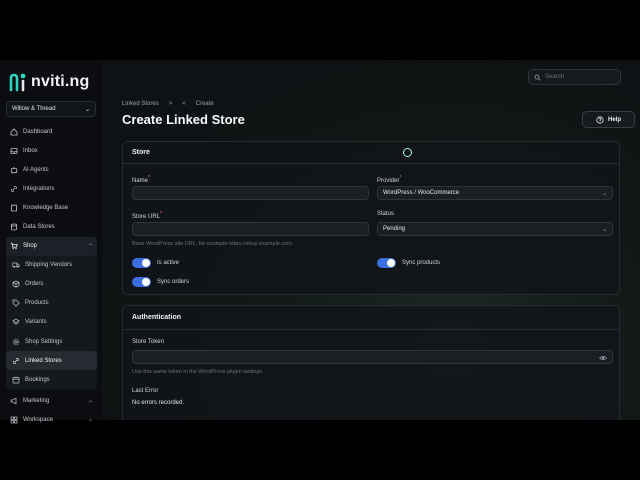 This screenshot has width=640, height=480. I want to click on sidebar-item-workspace: Workspace ⌄, so click(51, 419).